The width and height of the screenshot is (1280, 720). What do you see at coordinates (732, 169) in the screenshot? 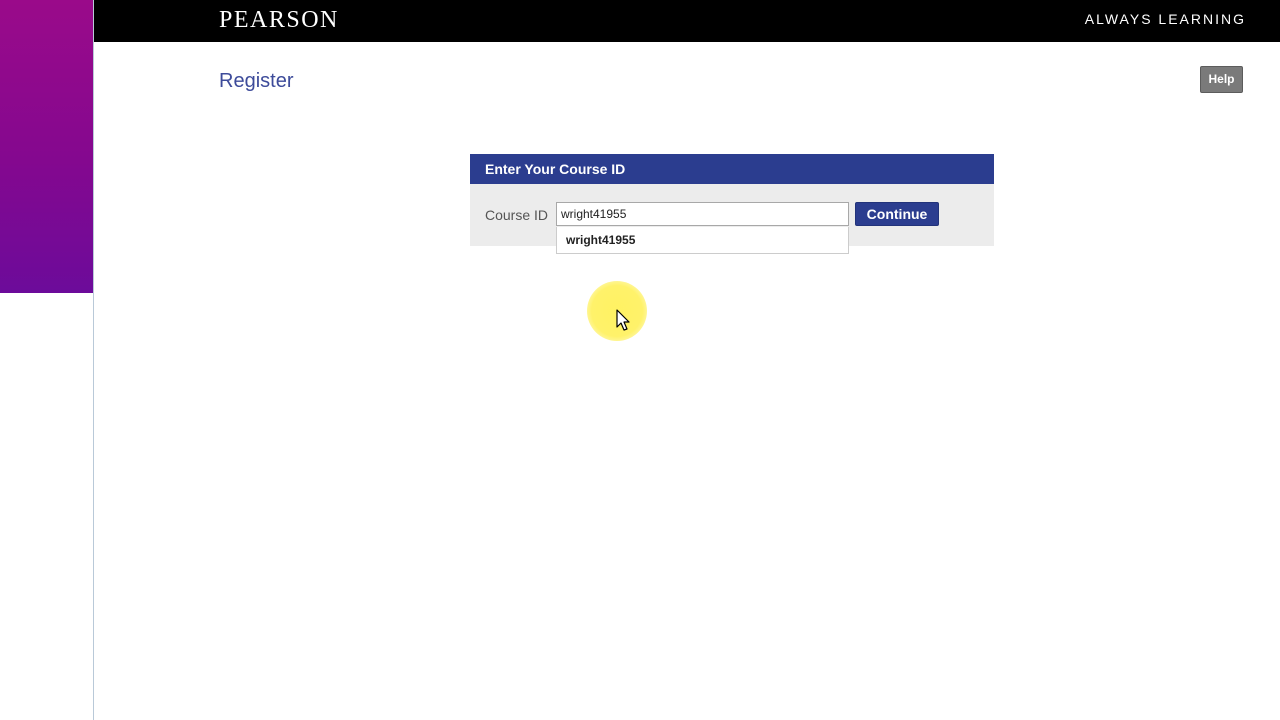
I see `course-id-panel-heading: Enter Your Course ID` at bounding box center [732, 169].